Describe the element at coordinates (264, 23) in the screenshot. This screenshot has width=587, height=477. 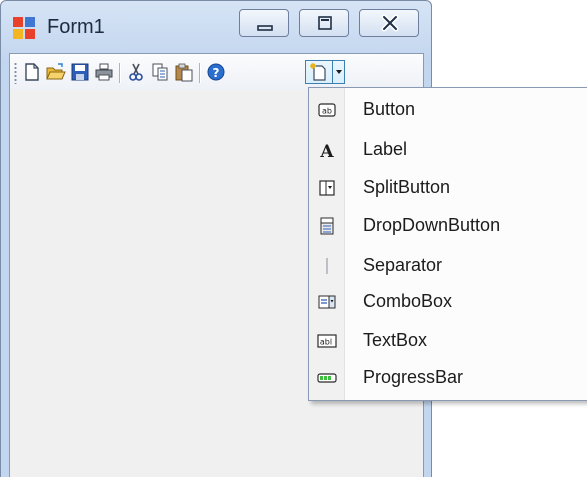
I see `minimize-button` at that location.